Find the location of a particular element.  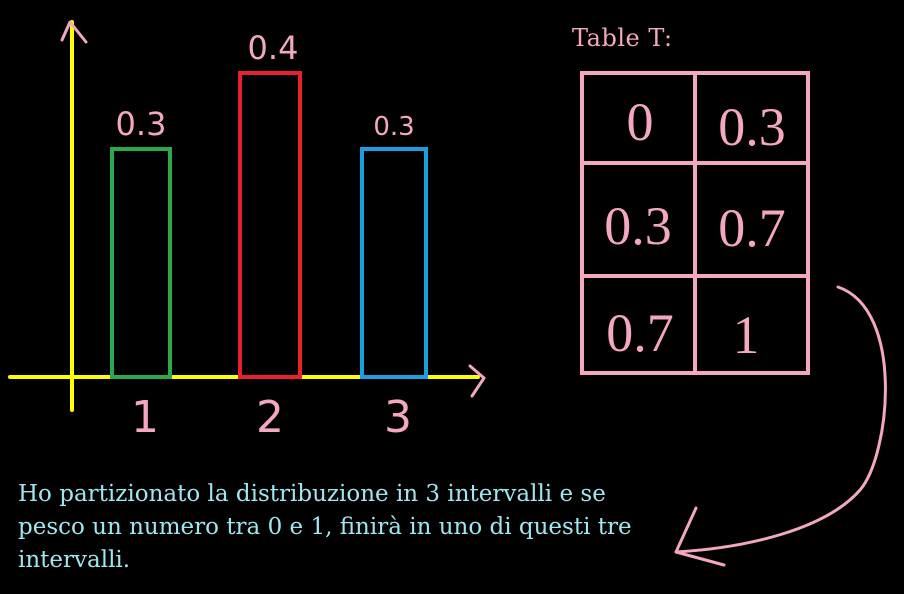

chart-category-labels: 1 2 3 is located at coordinates (271, 417).